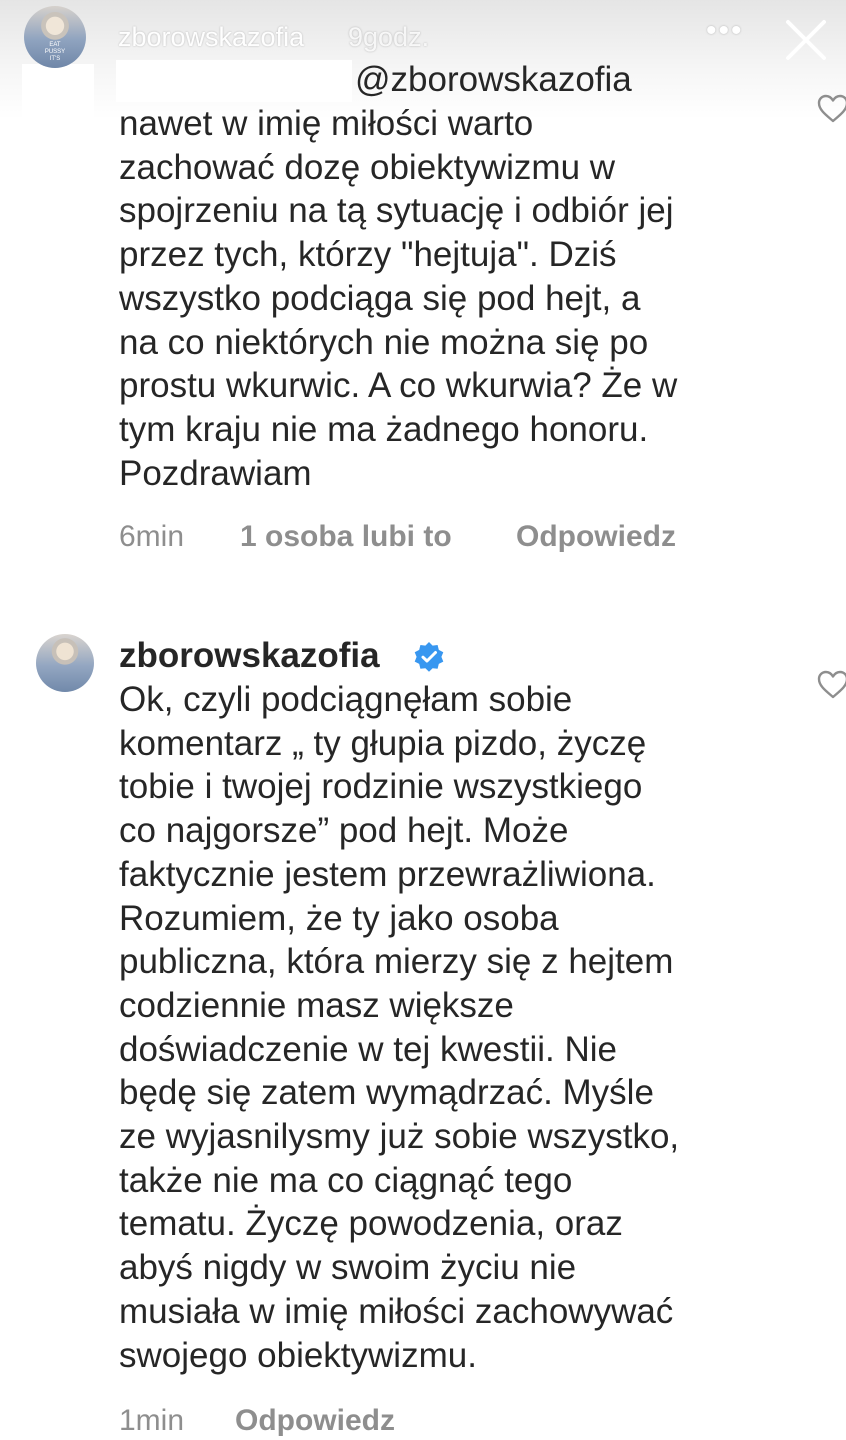  Describe the element at coordinates (368, 255) in the screenshot. I see `comment-line: przez tych, którzy "hejtuja". Dziś` at that location.